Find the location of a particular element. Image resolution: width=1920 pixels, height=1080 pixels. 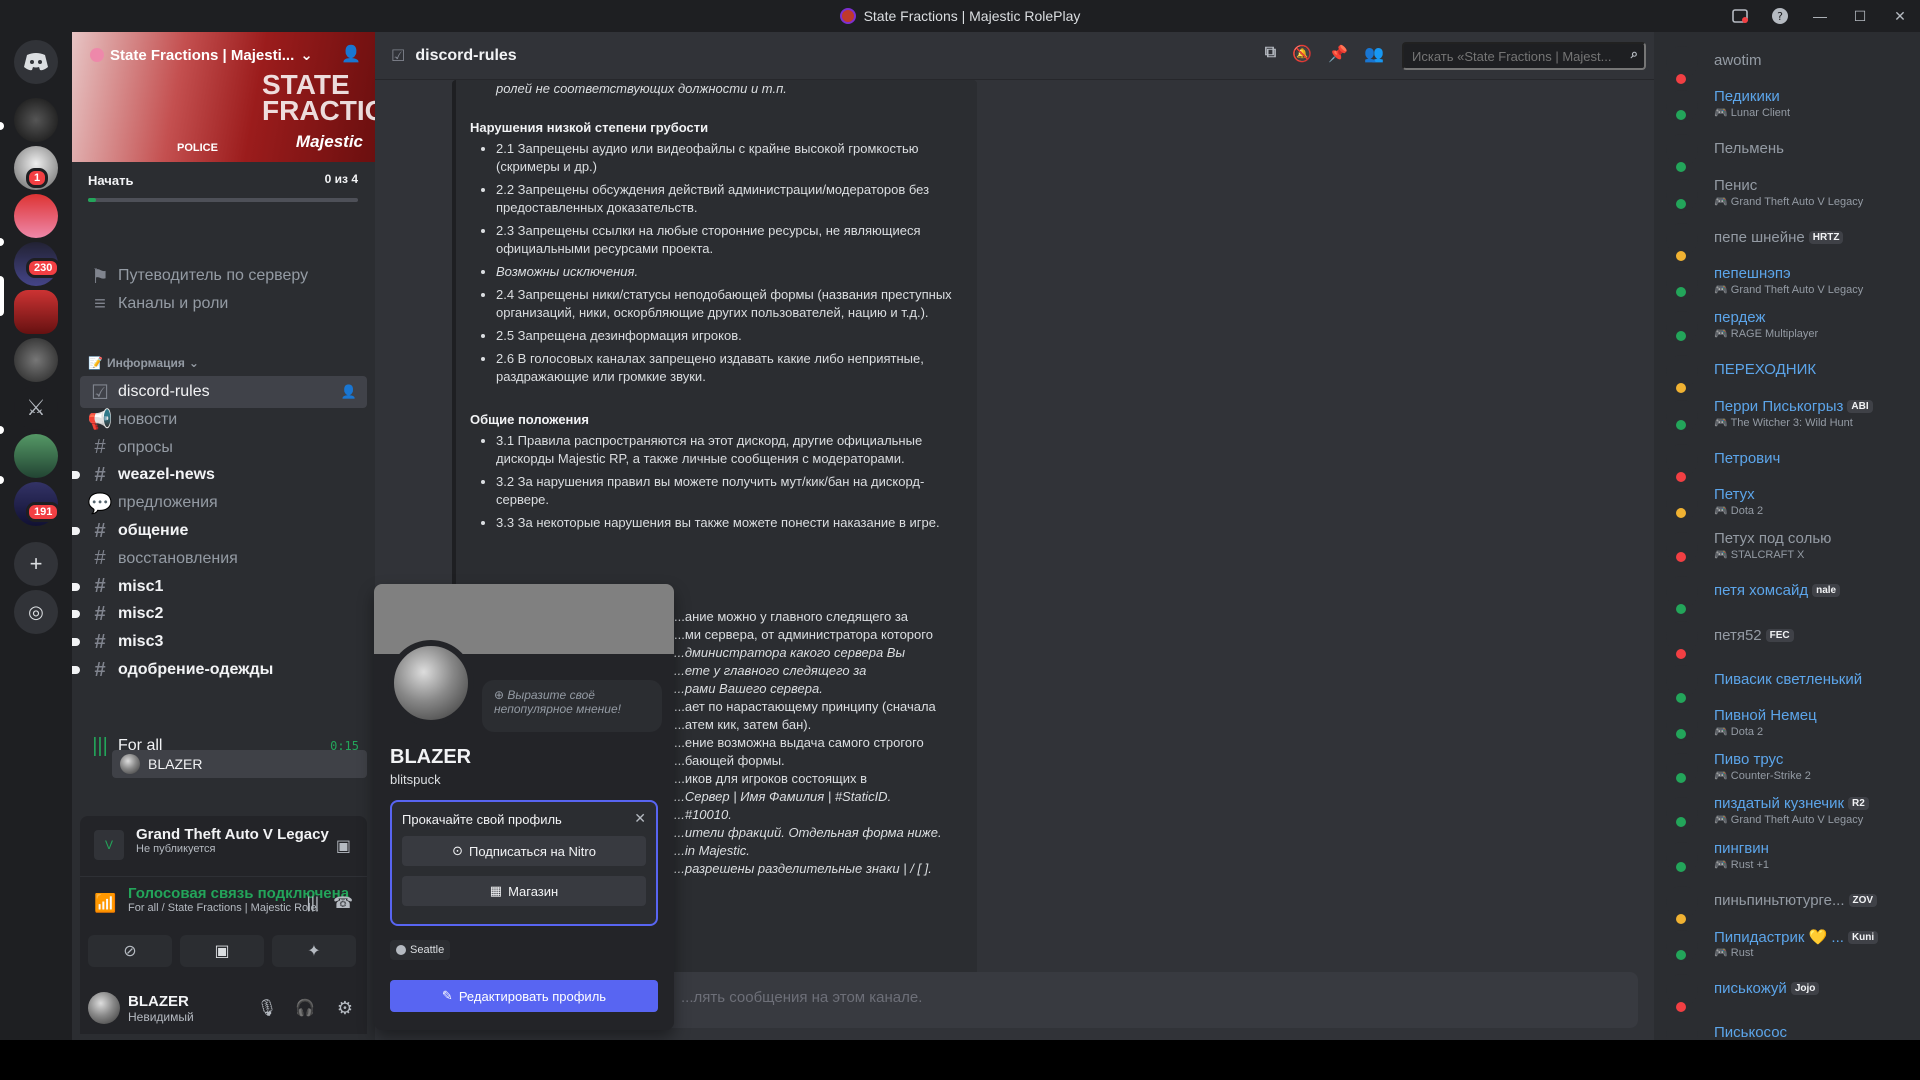

nitro-button: ⊙ Подписаться на Nitro is located at coordinates (524, 851).